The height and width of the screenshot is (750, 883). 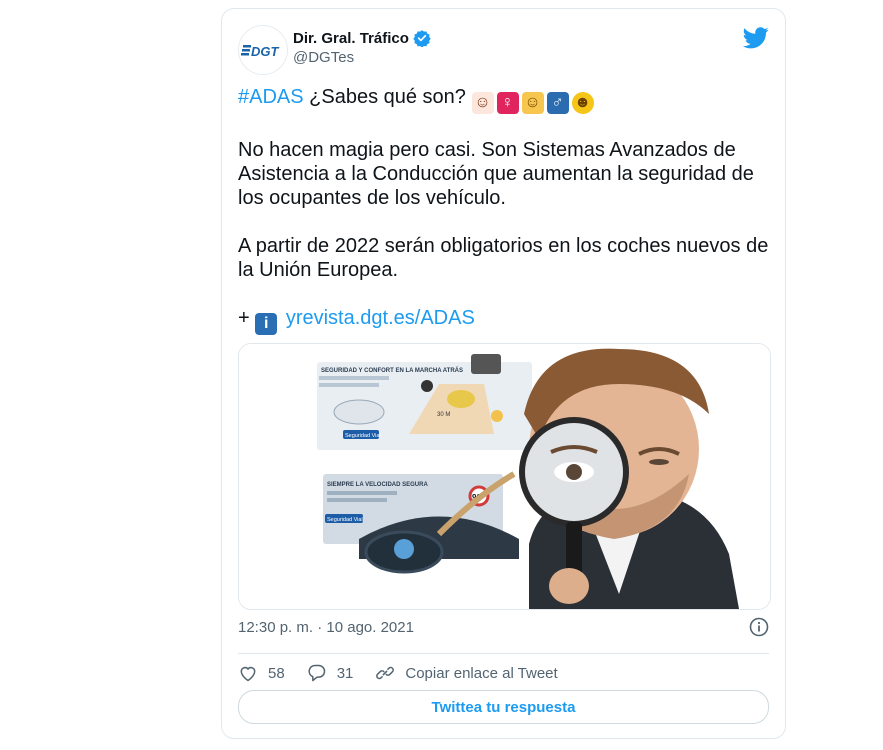 What do you see at coordinates (755, 40) in the screenshot?
I see `twitter-bird-icon` at bounding box center [755, 40].